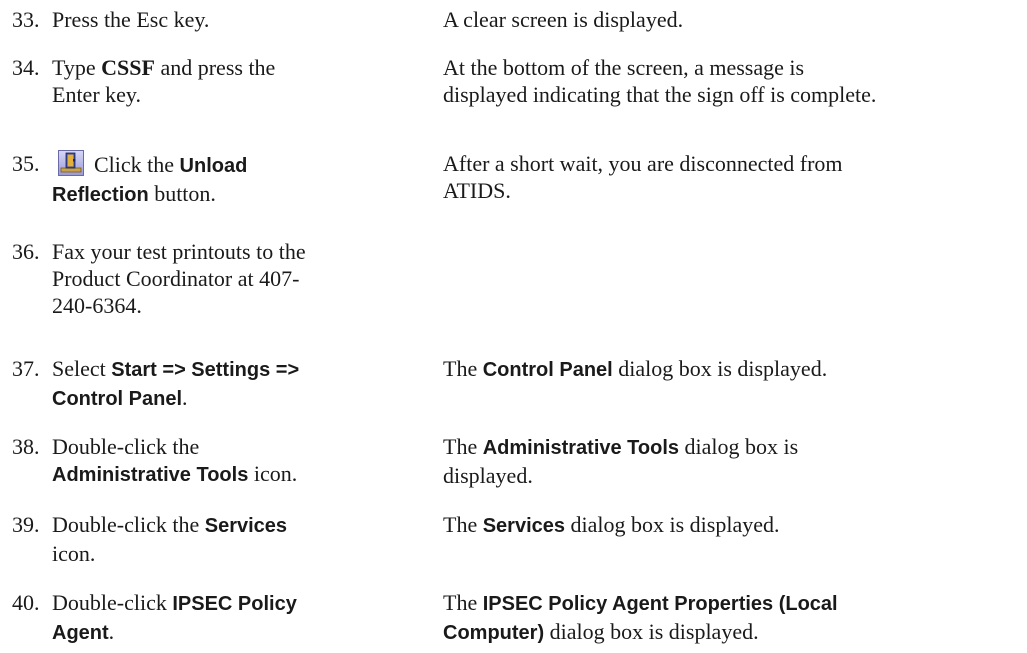  What do you see at coordinates (26, 446) in the screenshot?
I see `step-number: 38.` at bounding box center [26, 446].